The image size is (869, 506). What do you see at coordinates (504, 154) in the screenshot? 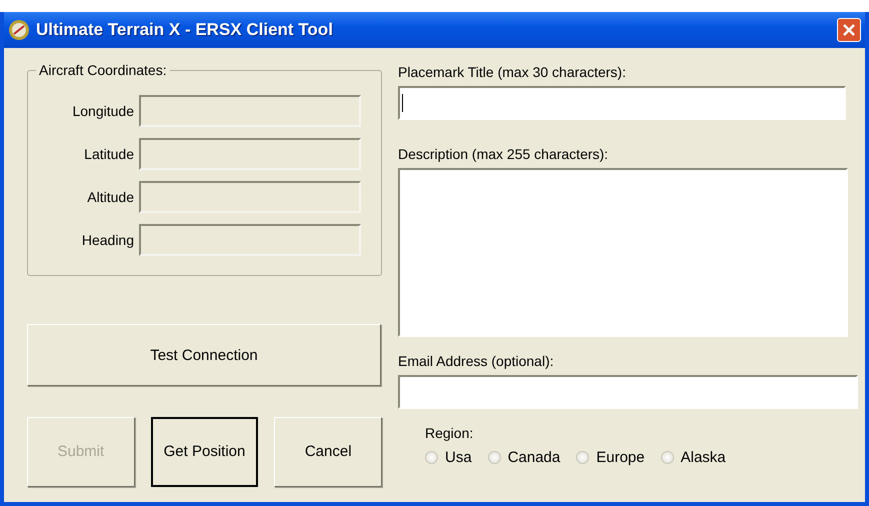
I see `field-label: Description (max 255 characters):` at bounding box center [504, 154].